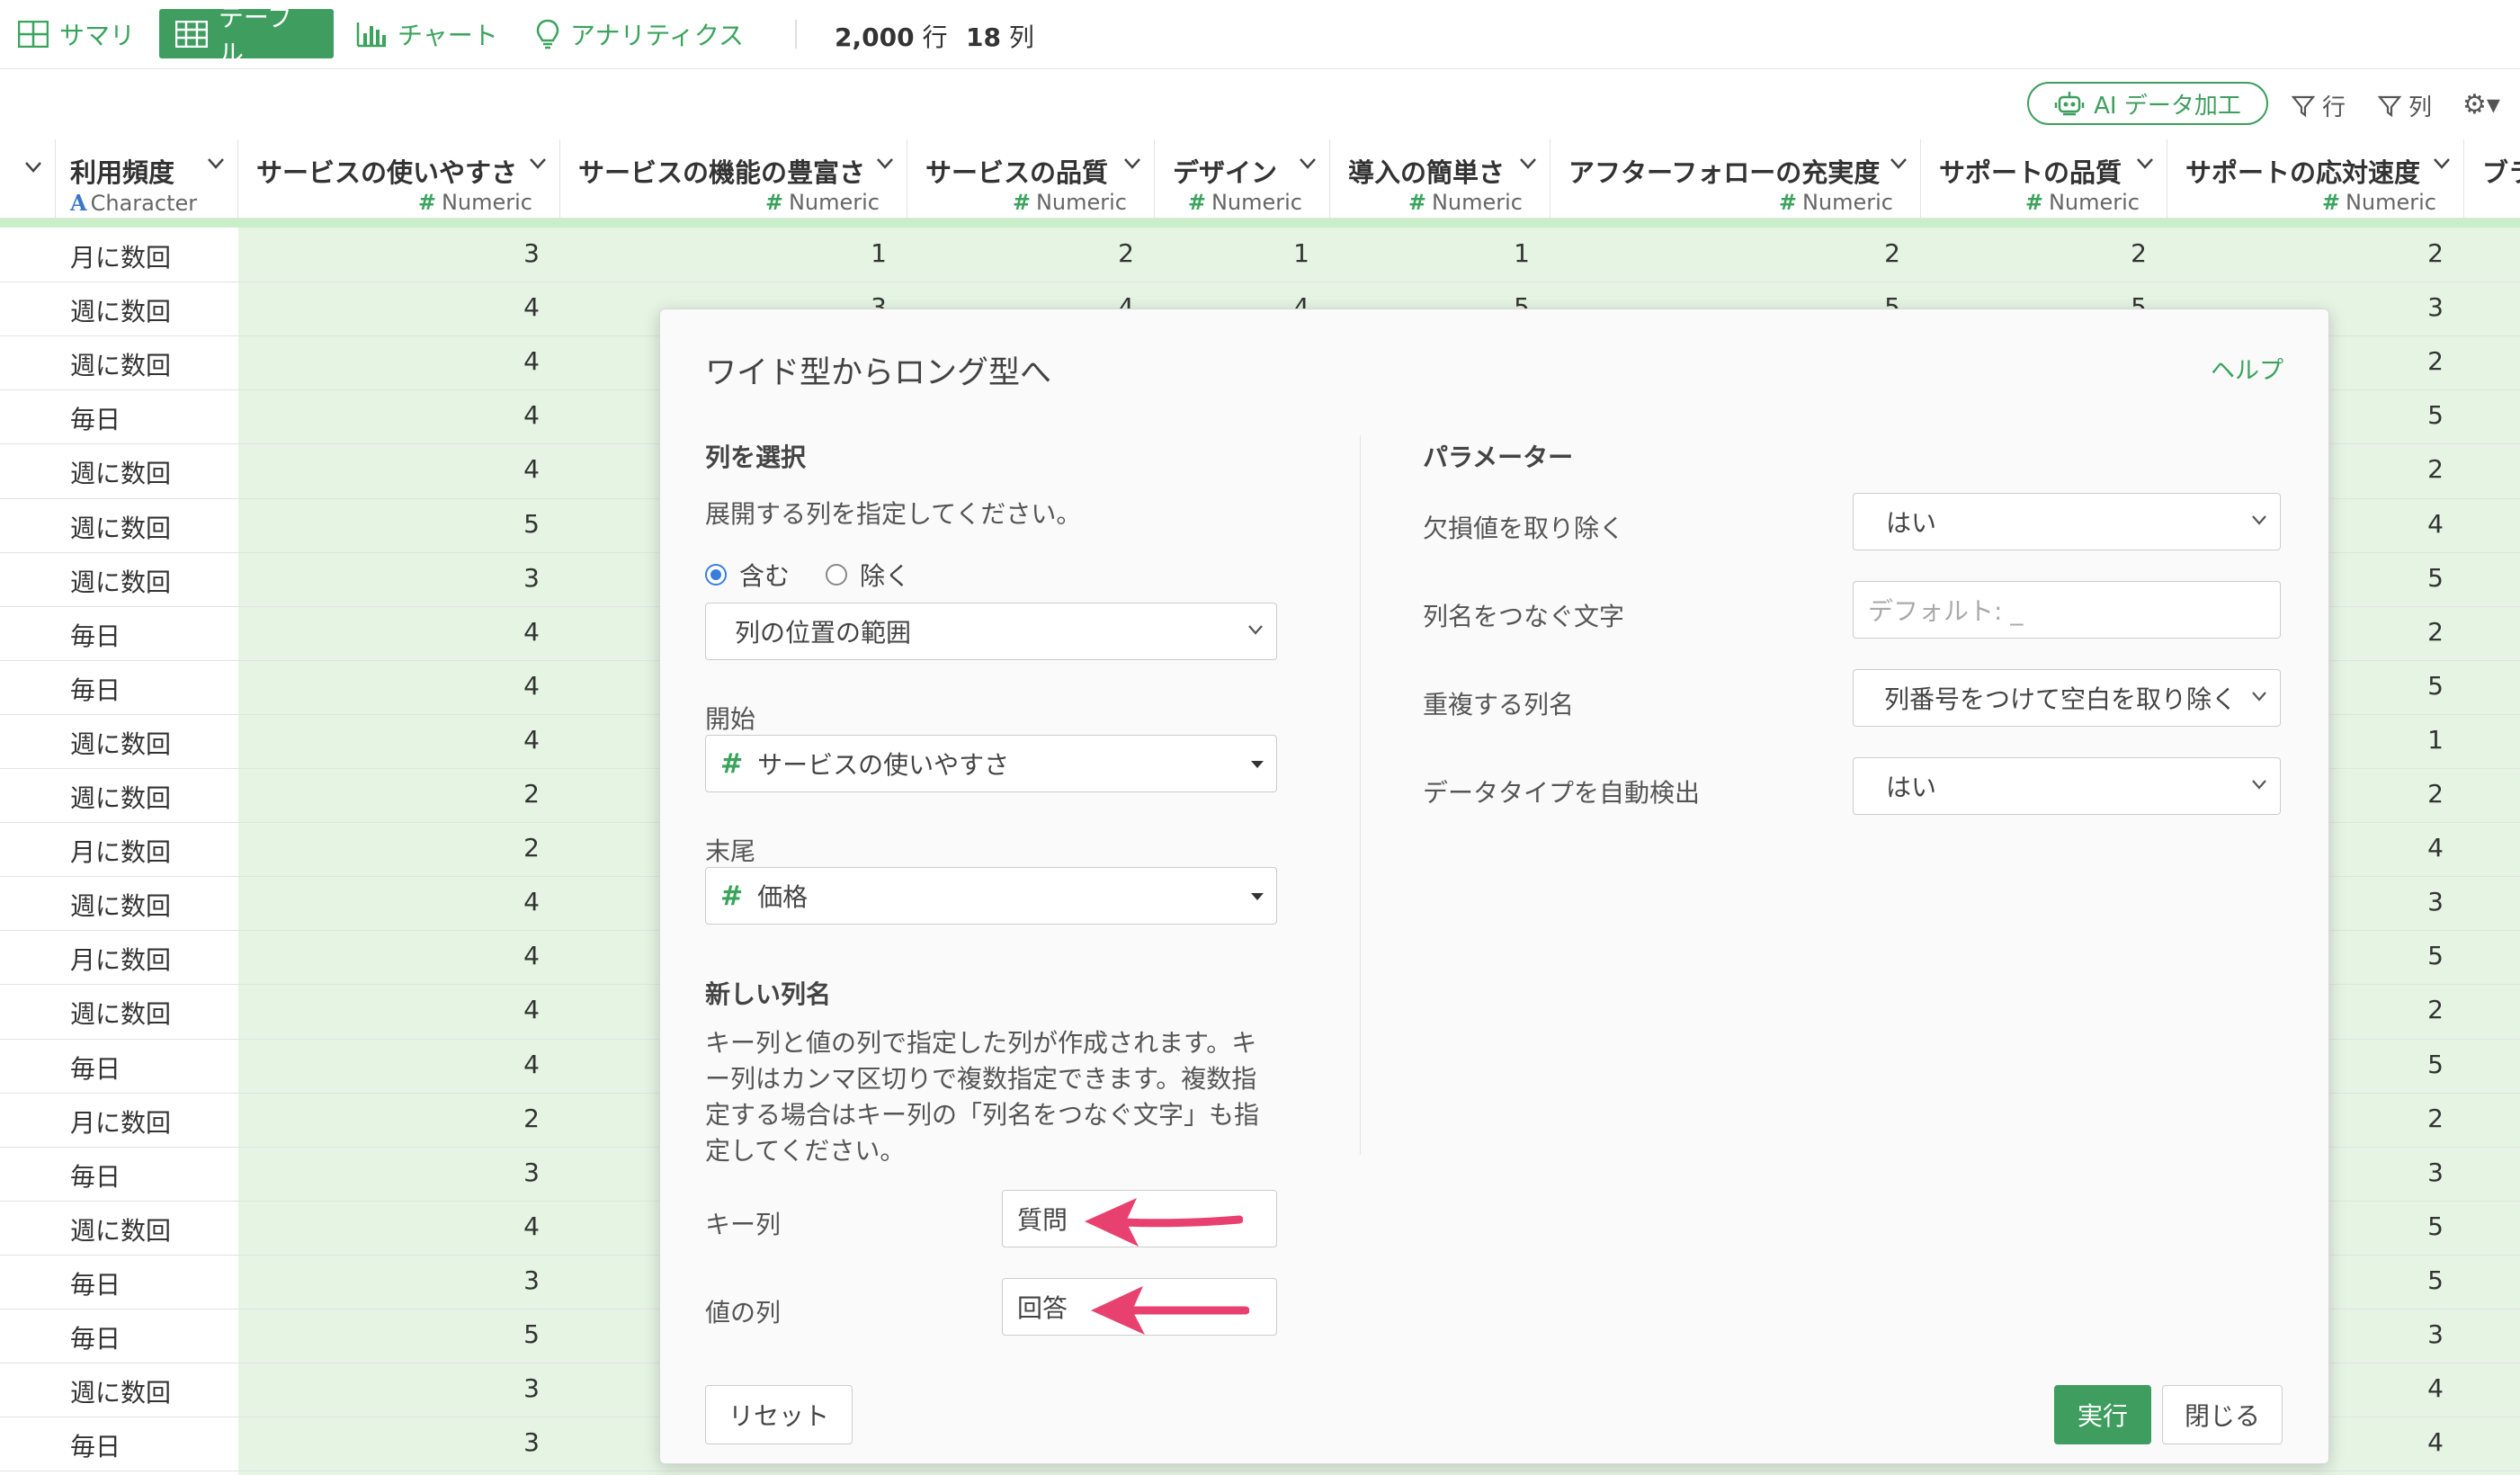 The image size is (2520, 1475). Describe the element at coordinates (76, 33) in the screenshot. I see `tab-summary: サマリ` at that location.